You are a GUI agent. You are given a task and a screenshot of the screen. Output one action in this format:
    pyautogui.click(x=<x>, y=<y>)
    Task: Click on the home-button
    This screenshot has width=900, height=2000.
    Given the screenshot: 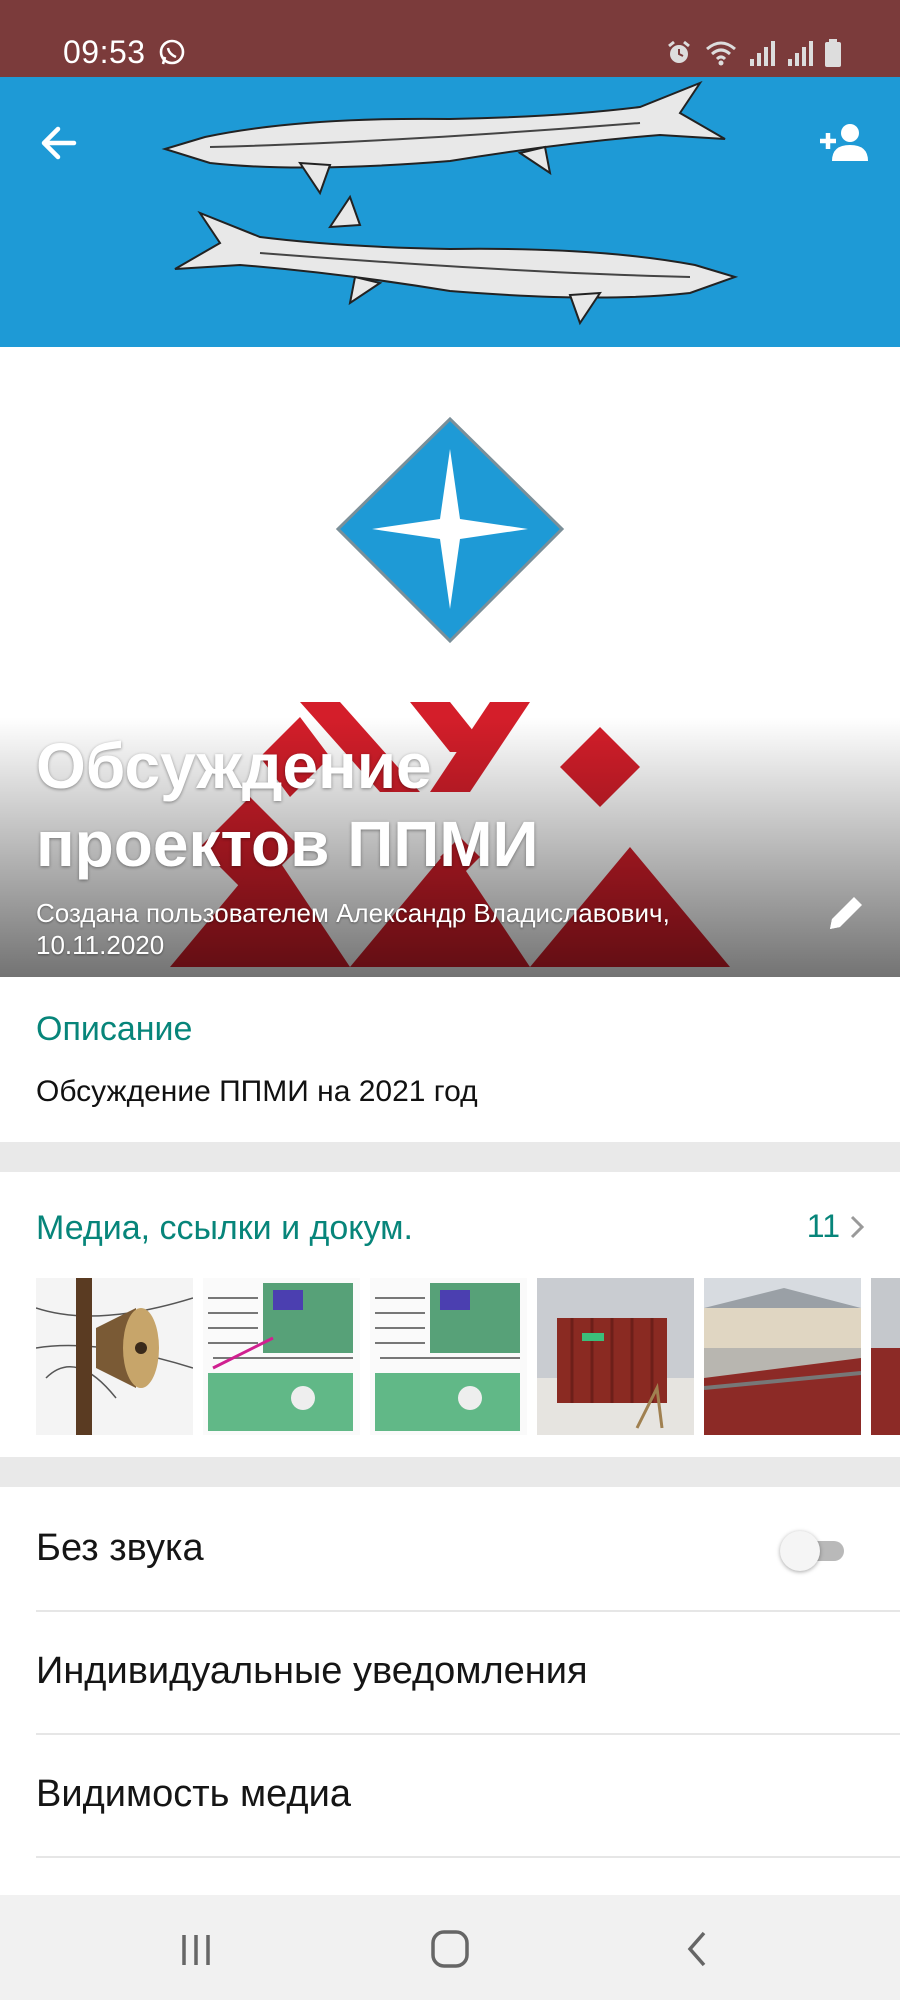 What is the action you would take?
    pyautogui.click(x=450, y=1949)
    